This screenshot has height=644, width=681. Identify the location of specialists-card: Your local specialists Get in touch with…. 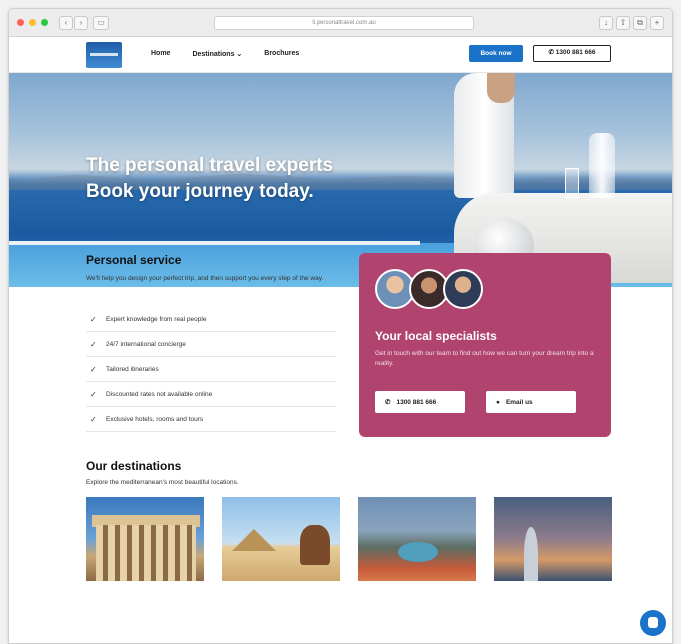
(485, 345).